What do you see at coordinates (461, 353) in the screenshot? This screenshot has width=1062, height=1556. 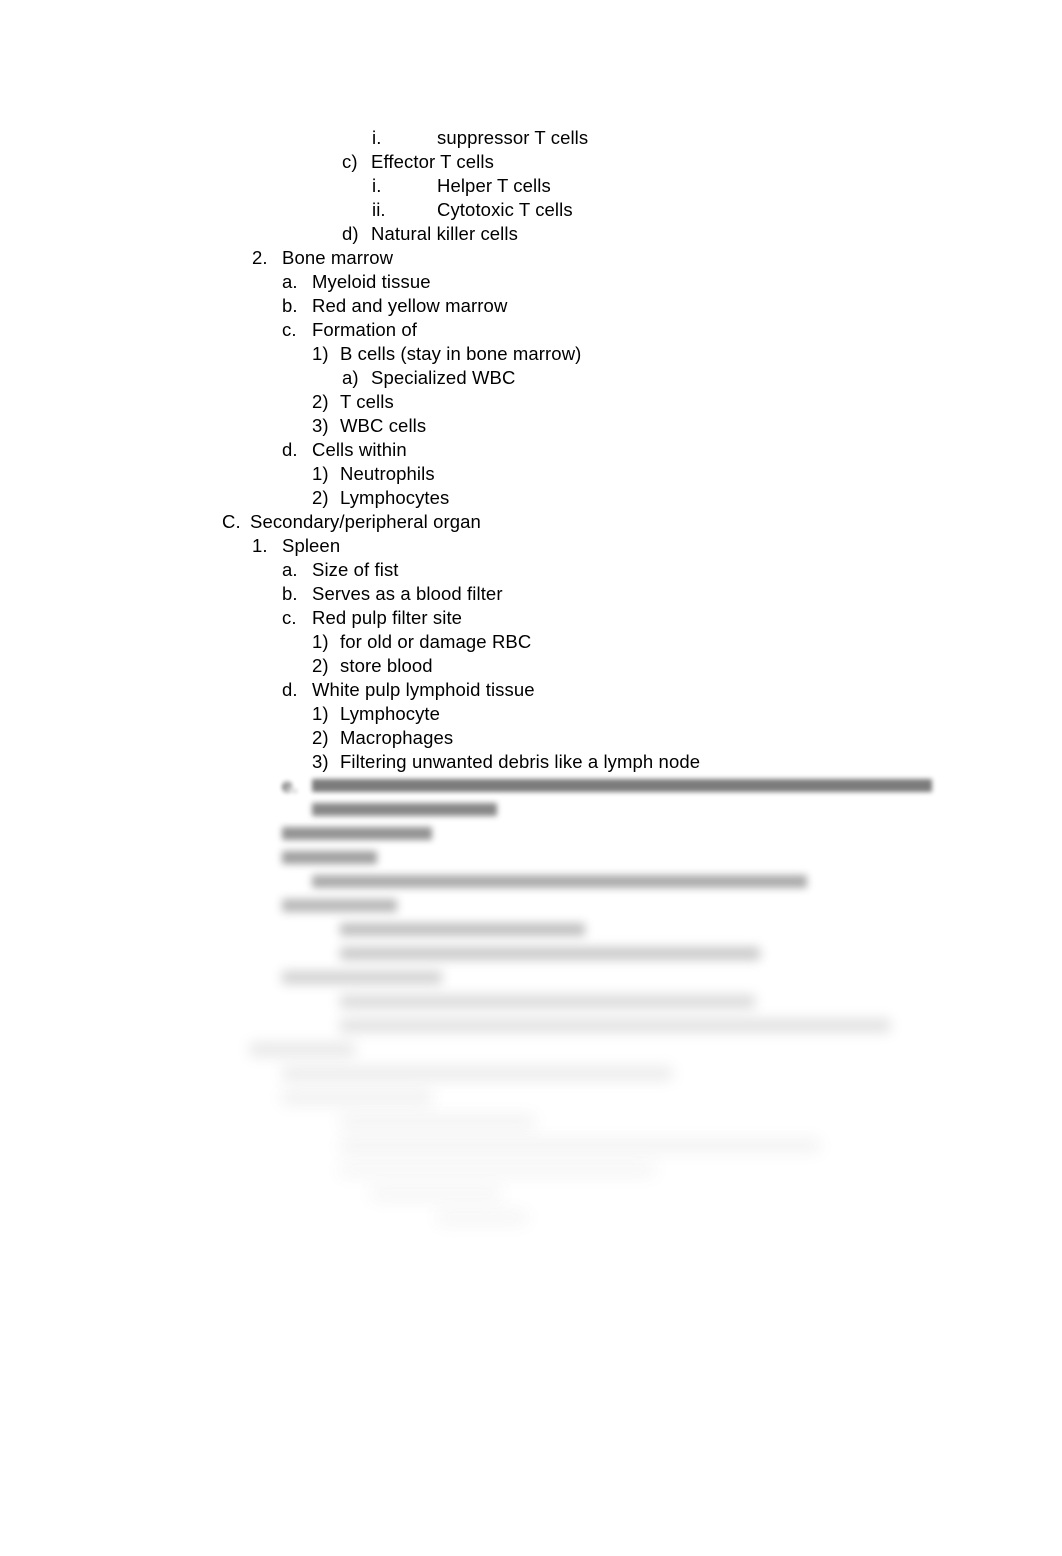 I see `list-item-text: B cells (stay in bone marrow)` at bounding box center [461, 353].